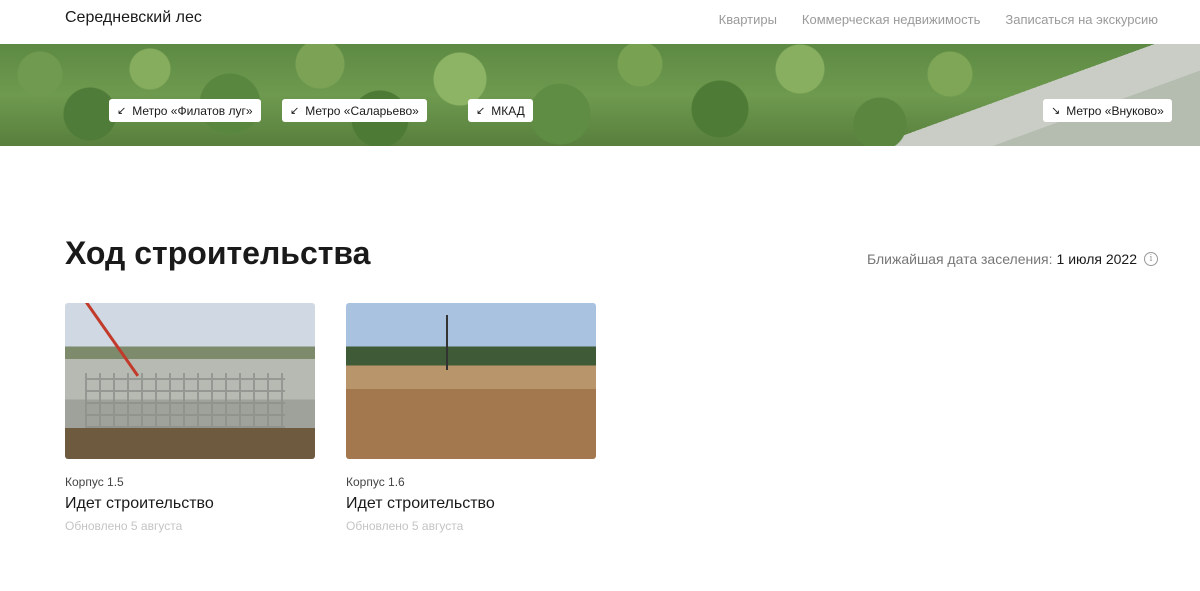  I want to click on location-tag-salaryevo: ↙ Метро «Саларьево», so click(354, 110).